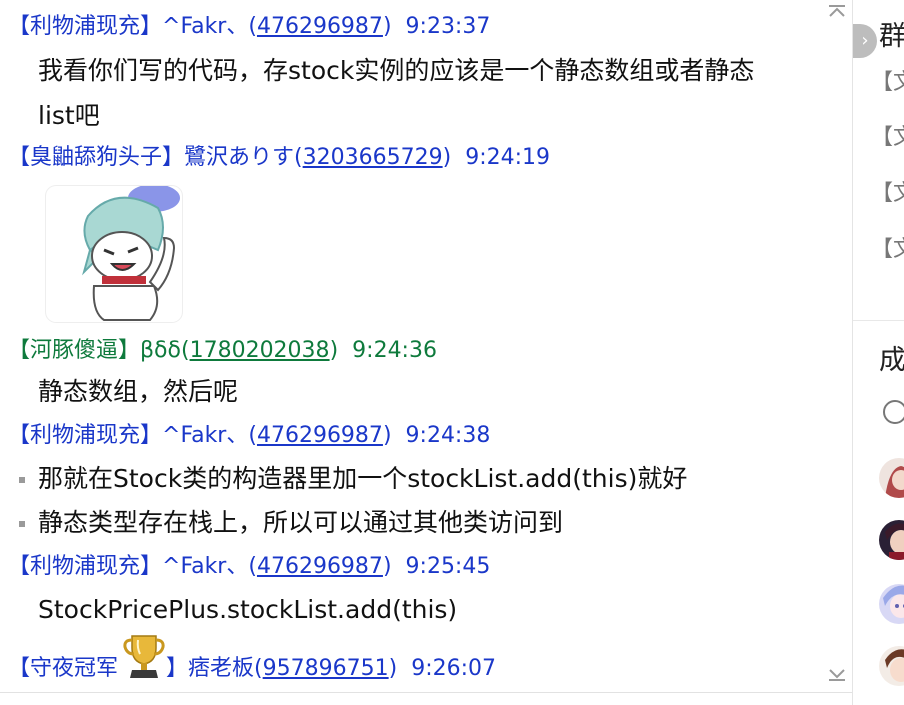 The height and width of the screenshot is (705, 904). I want to click on message-time: 9:24:19, so click(508, 157).